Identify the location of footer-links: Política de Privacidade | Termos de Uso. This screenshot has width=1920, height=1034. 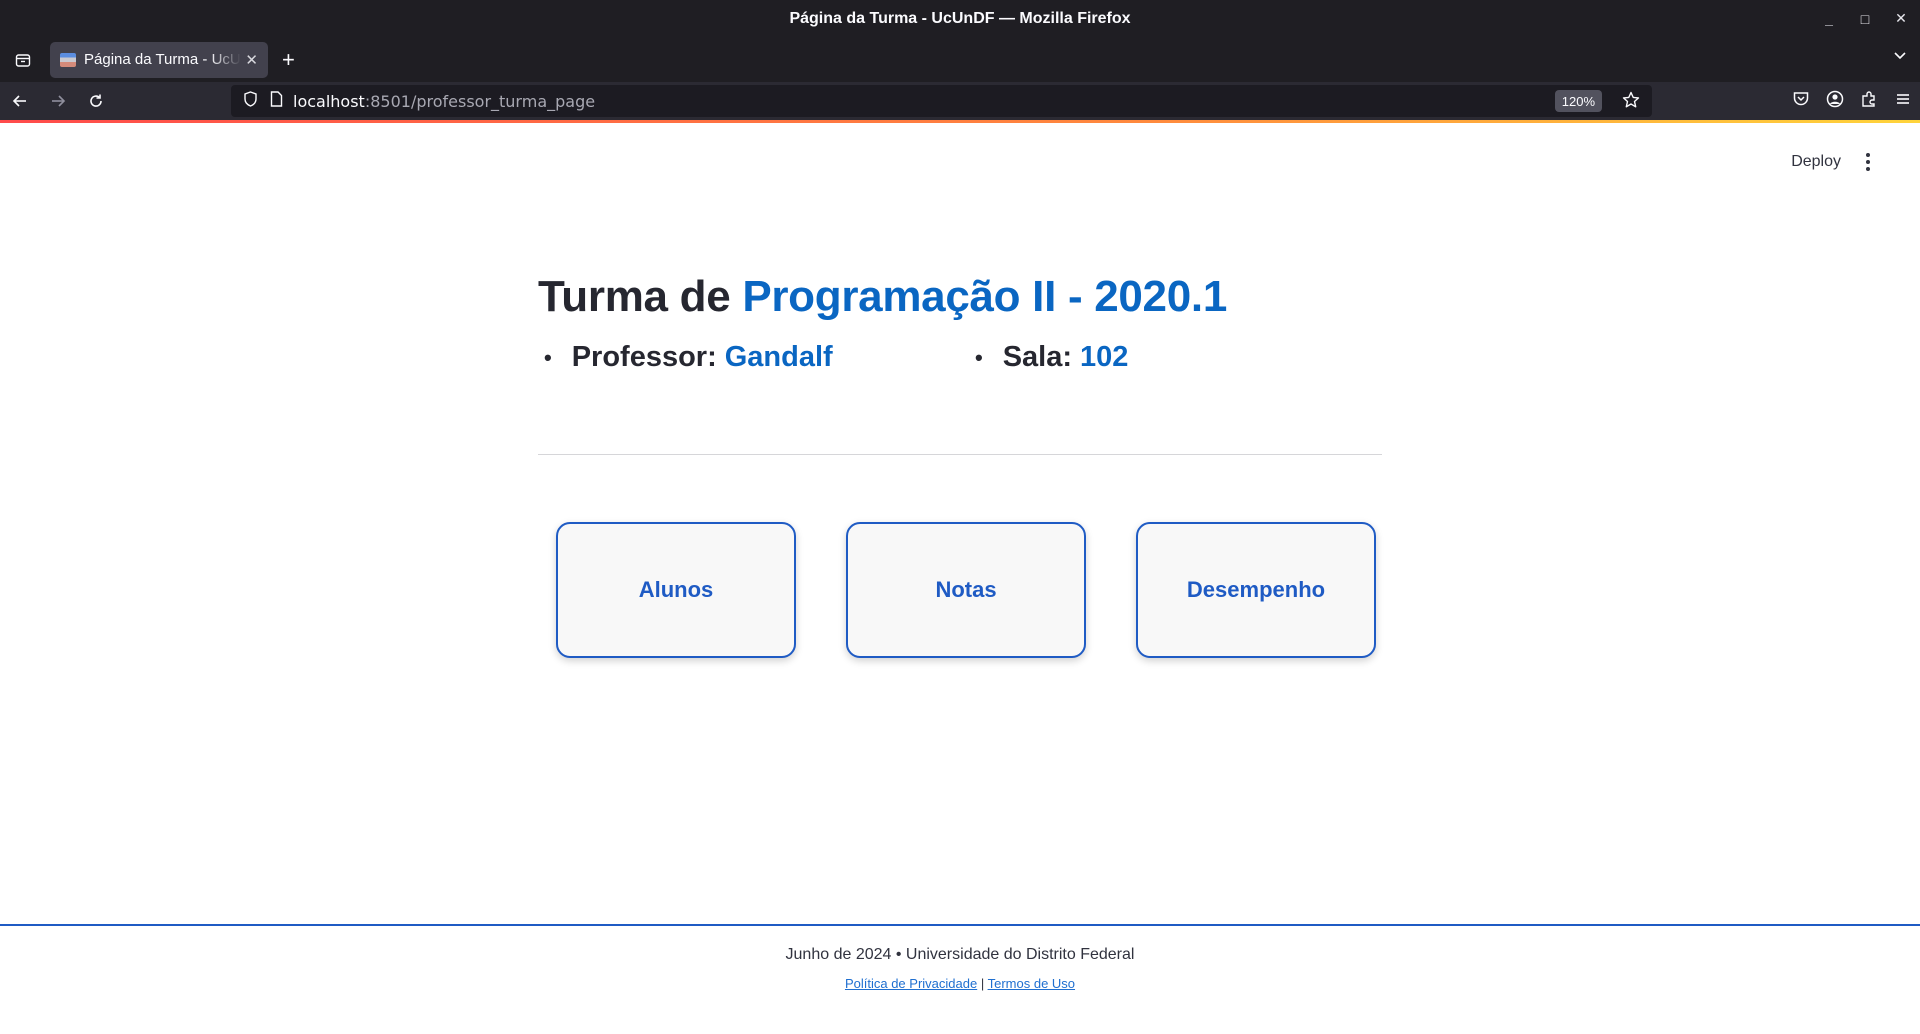
(960, 983).